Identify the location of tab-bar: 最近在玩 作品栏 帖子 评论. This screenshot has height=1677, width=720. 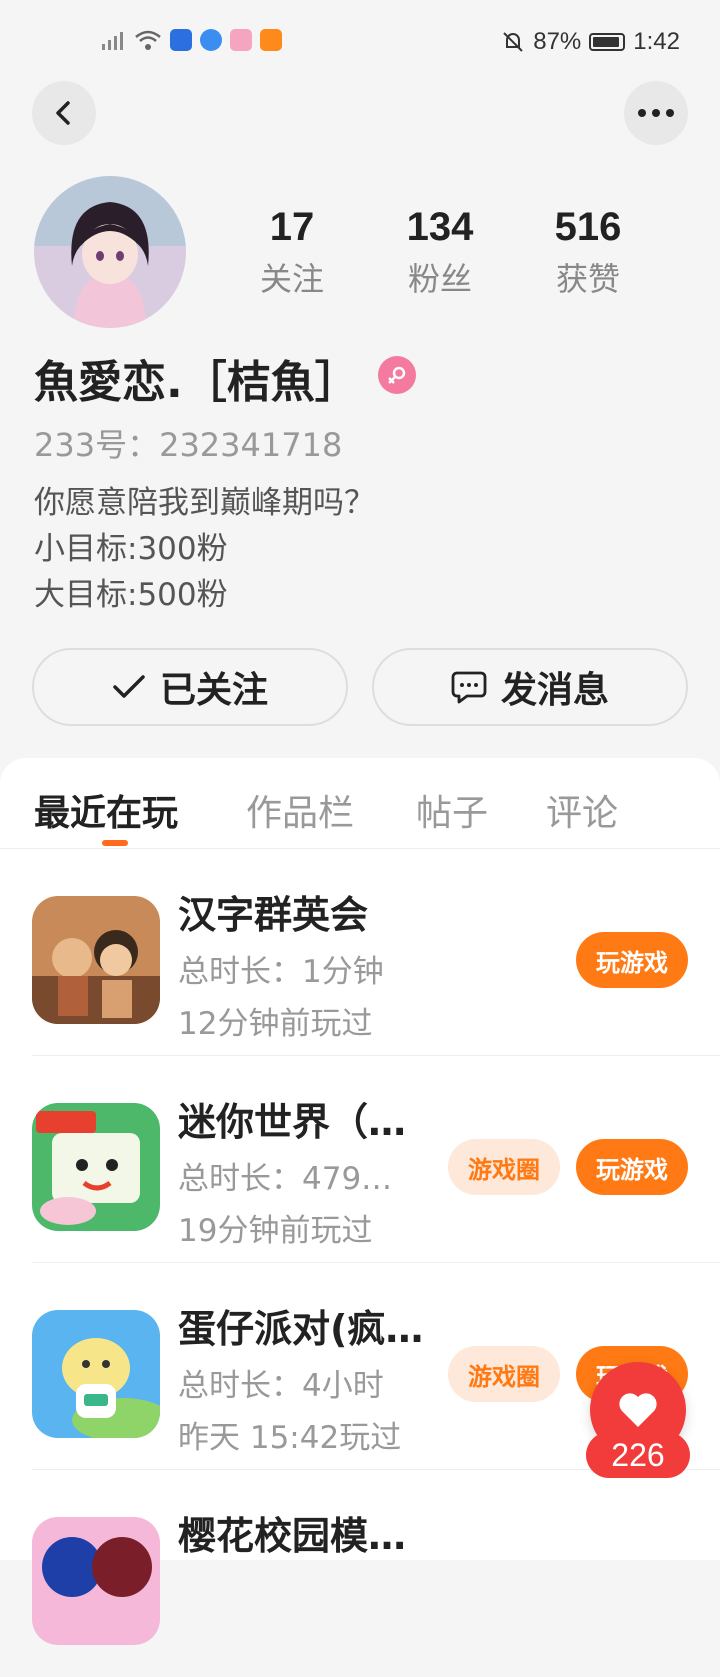
(360, 803).